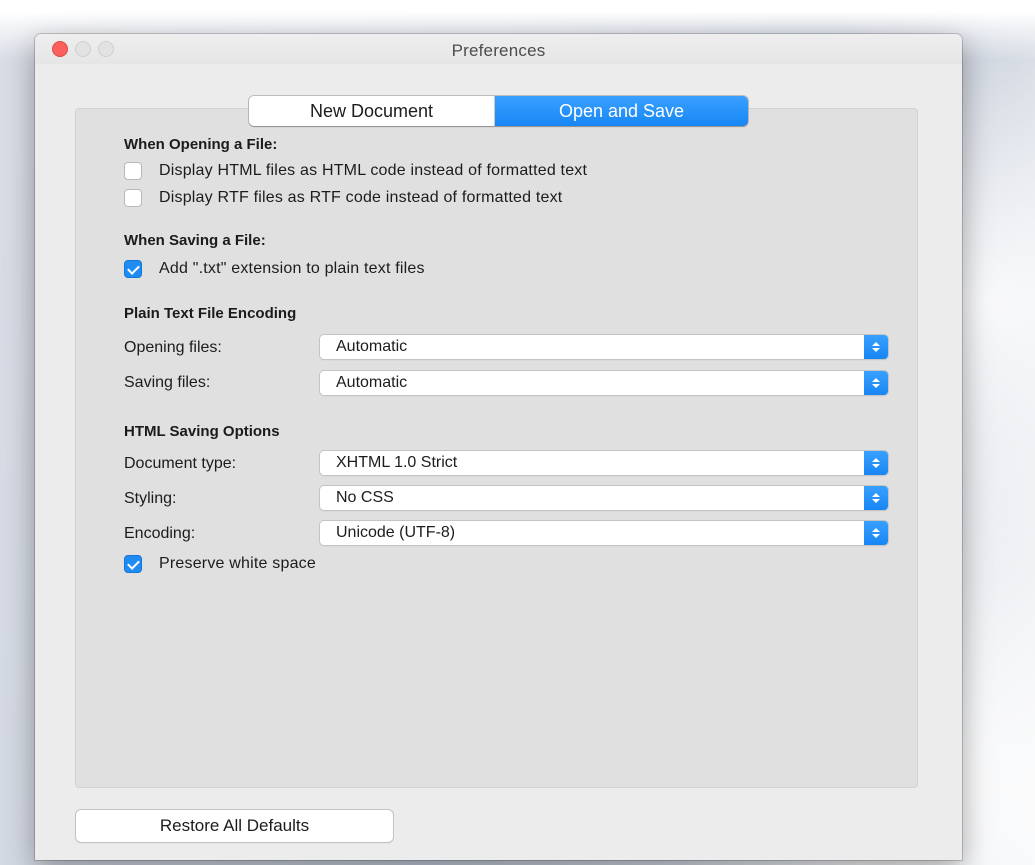  Describe the element at coordinates (202, 431) in the screenshot. I see `html-options-heading: HTML Saving Options` at that location.